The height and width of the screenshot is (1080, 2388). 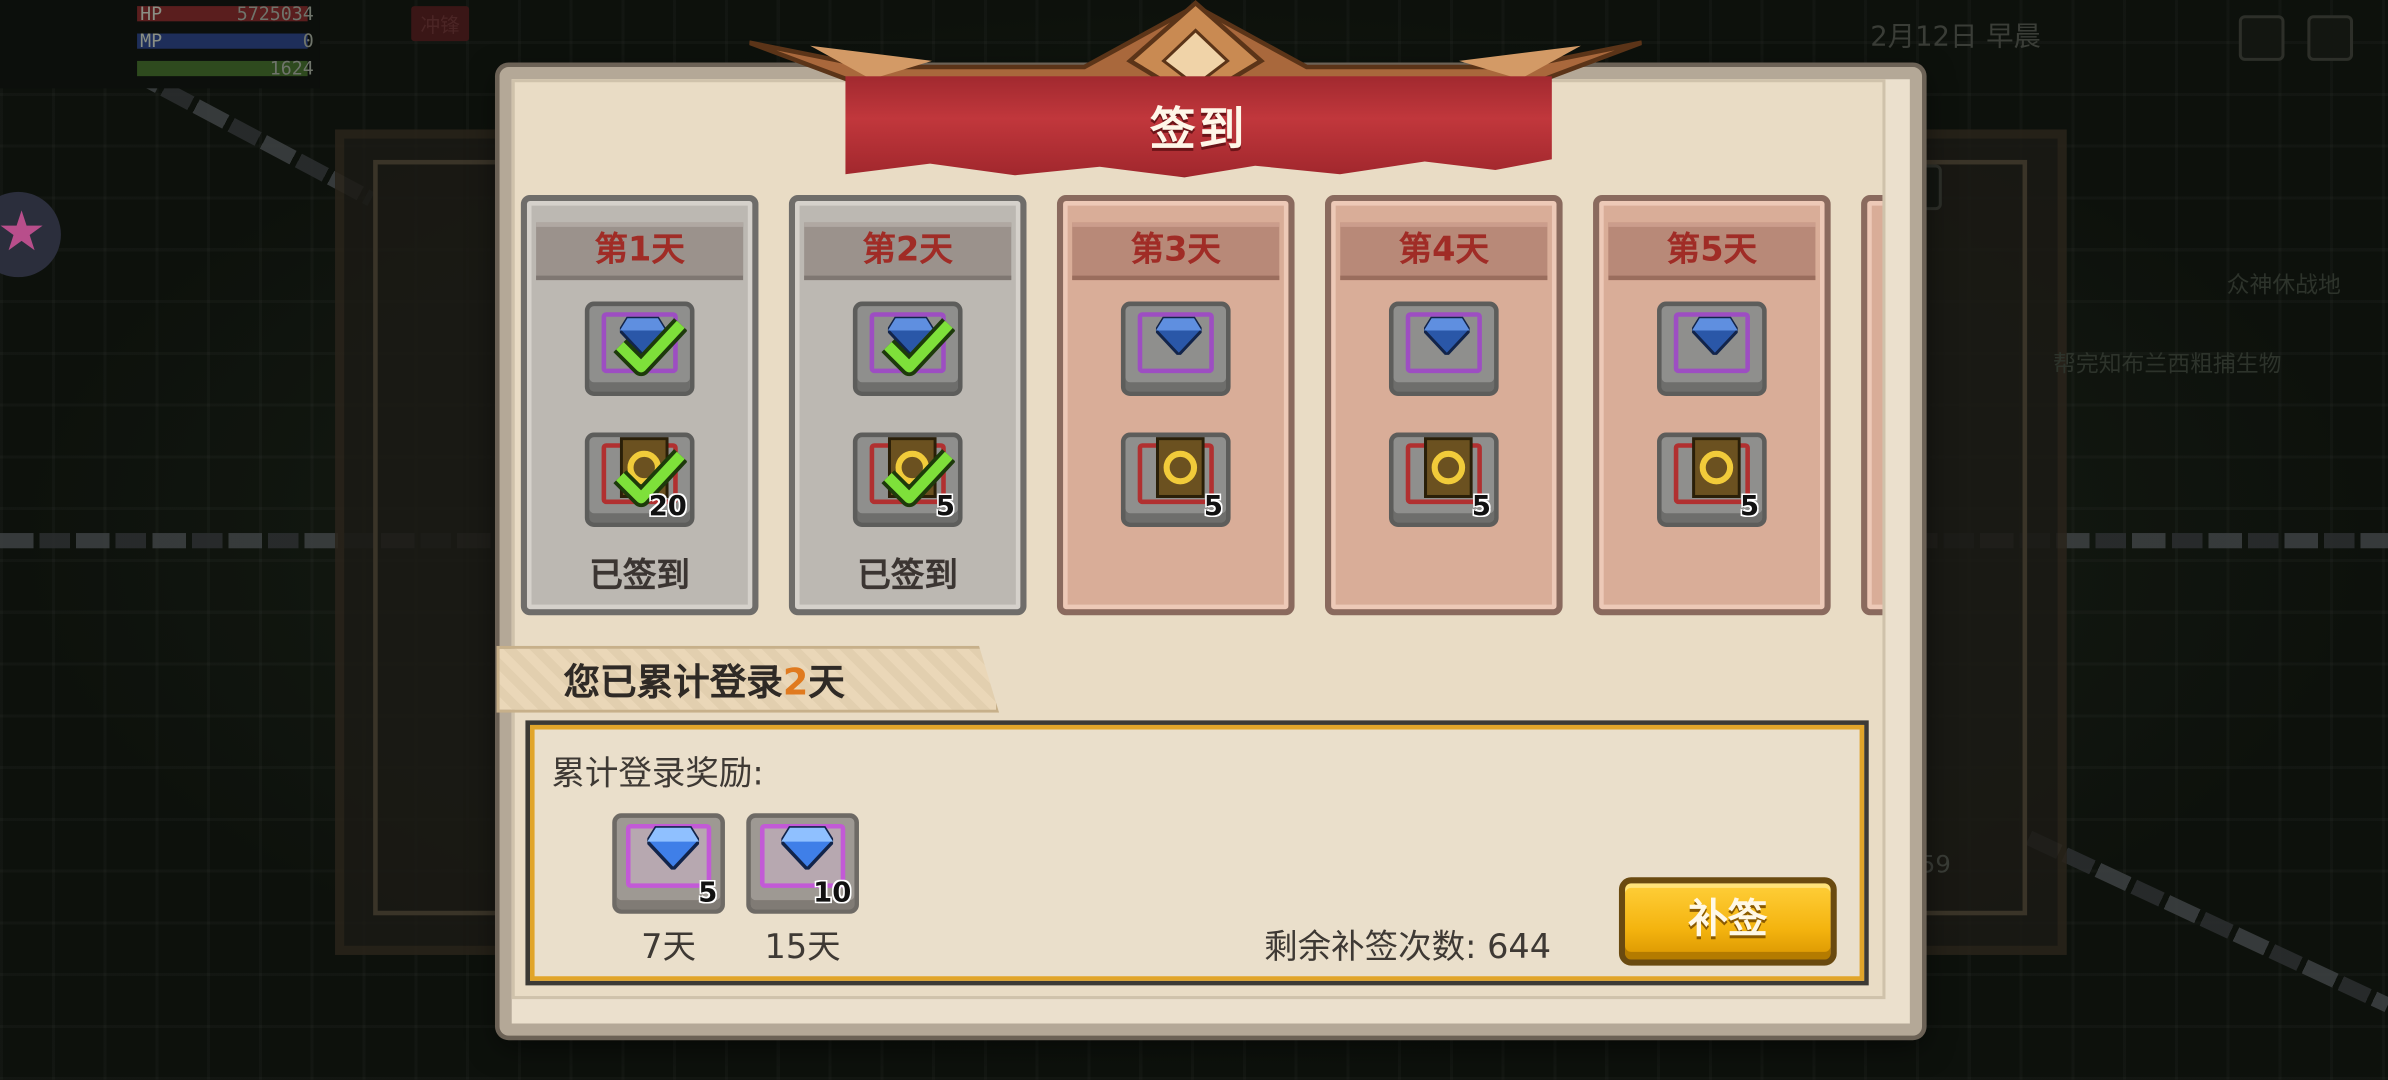 What do you see at coordinates (151, 41) in the screenshot?
I see `mp-label: MP` at bounding box center [151, 41].